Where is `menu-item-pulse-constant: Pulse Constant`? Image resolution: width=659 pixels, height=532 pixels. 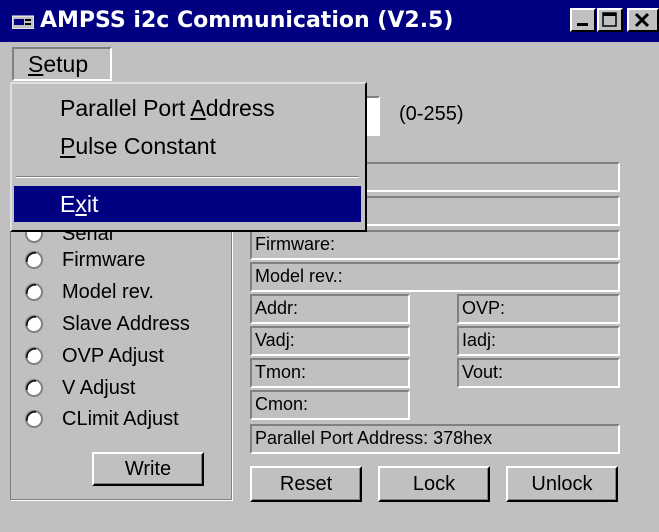 menu-item-pulse-constant: Pulse Constant is located at coordinates (187, 146).